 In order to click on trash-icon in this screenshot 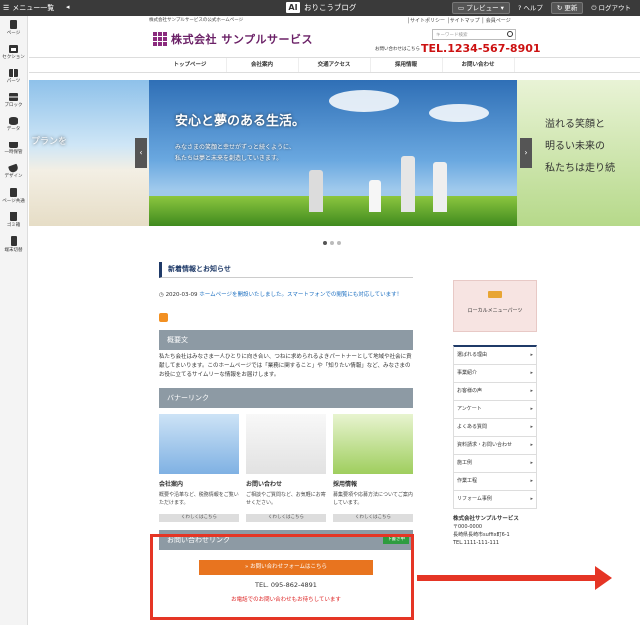, I will do `click(13, 216)`.